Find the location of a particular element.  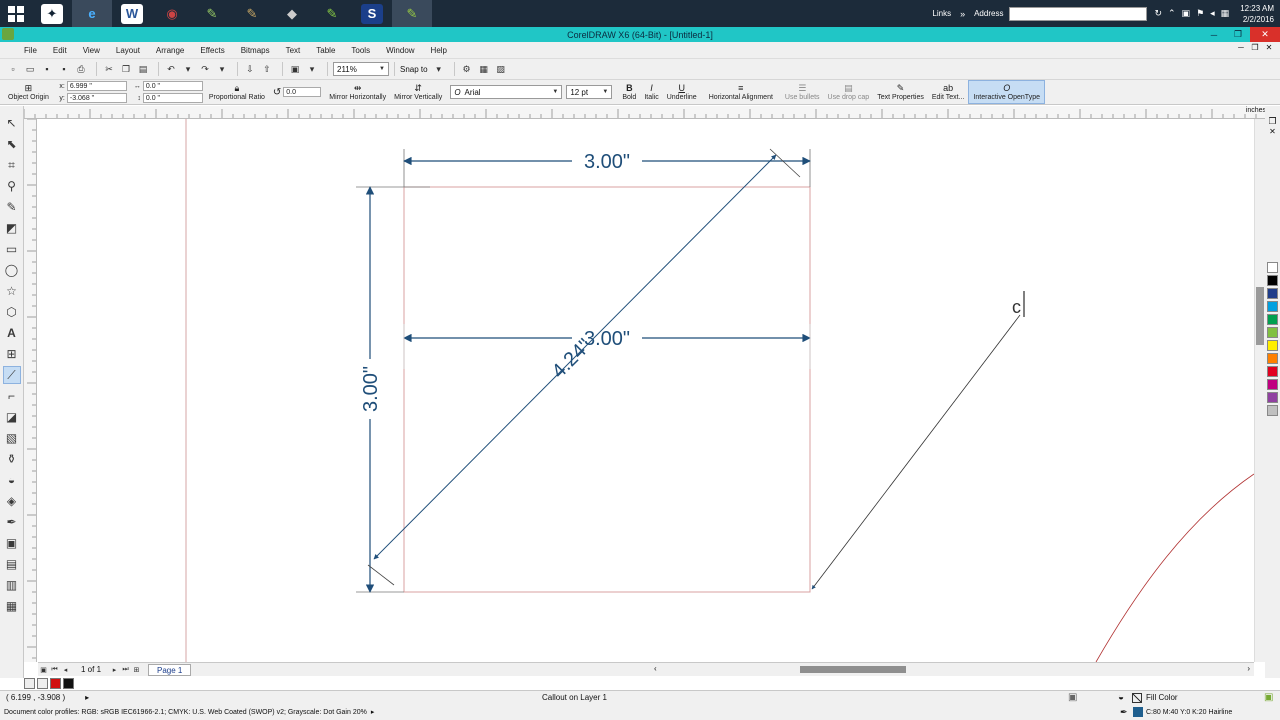

save-icon: ▪ is located at coordinates (47, 69).